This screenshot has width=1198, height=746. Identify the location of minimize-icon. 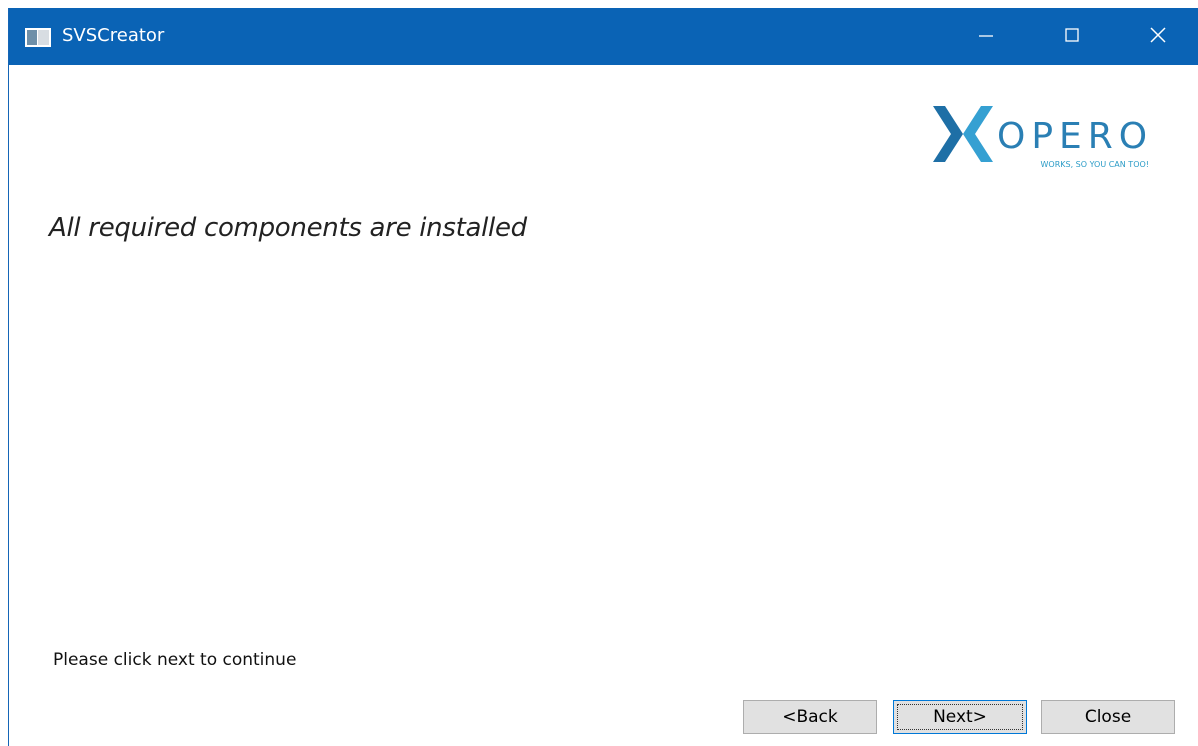
(986, 37).